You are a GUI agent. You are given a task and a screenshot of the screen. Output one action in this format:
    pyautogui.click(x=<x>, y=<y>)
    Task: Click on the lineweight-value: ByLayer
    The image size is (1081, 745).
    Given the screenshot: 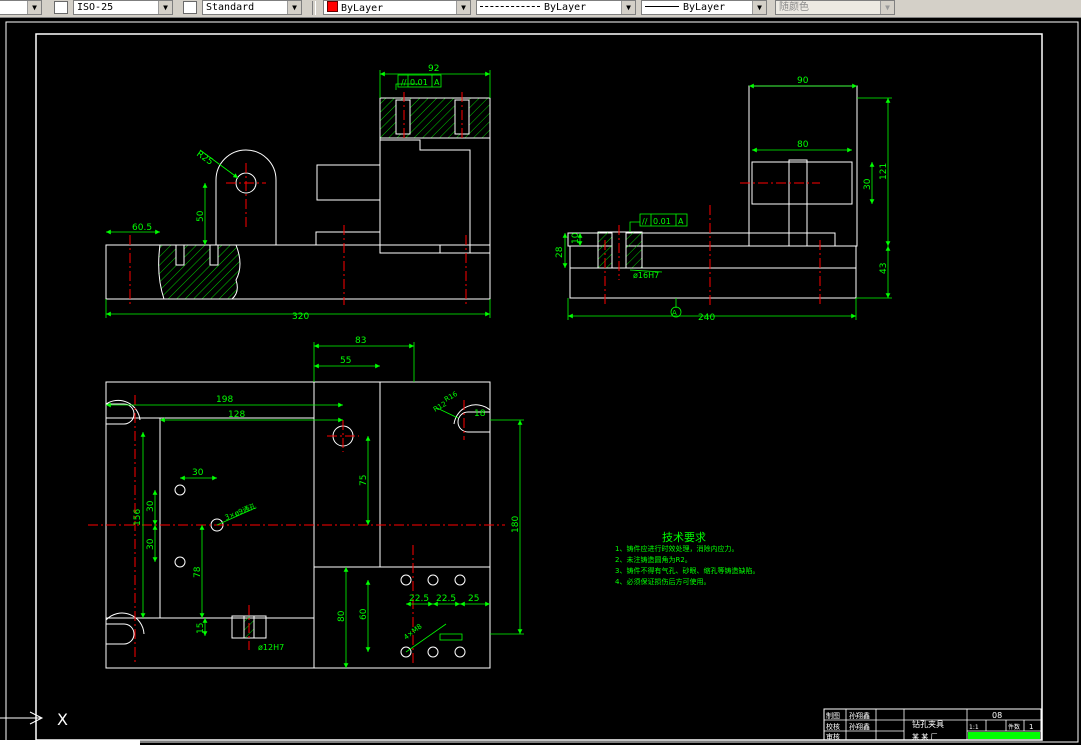 What is the action you would take?
    pyautogui.click(x=704, y=7)
    